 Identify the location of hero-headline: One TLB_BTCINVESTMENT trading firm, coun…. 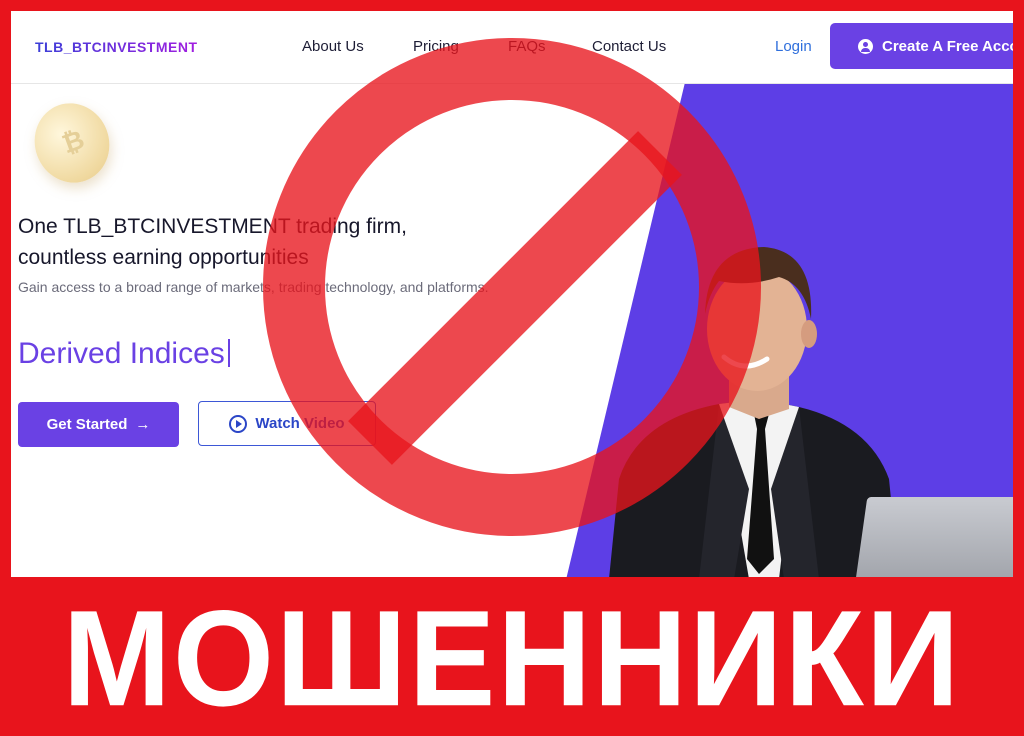
(248, 242).